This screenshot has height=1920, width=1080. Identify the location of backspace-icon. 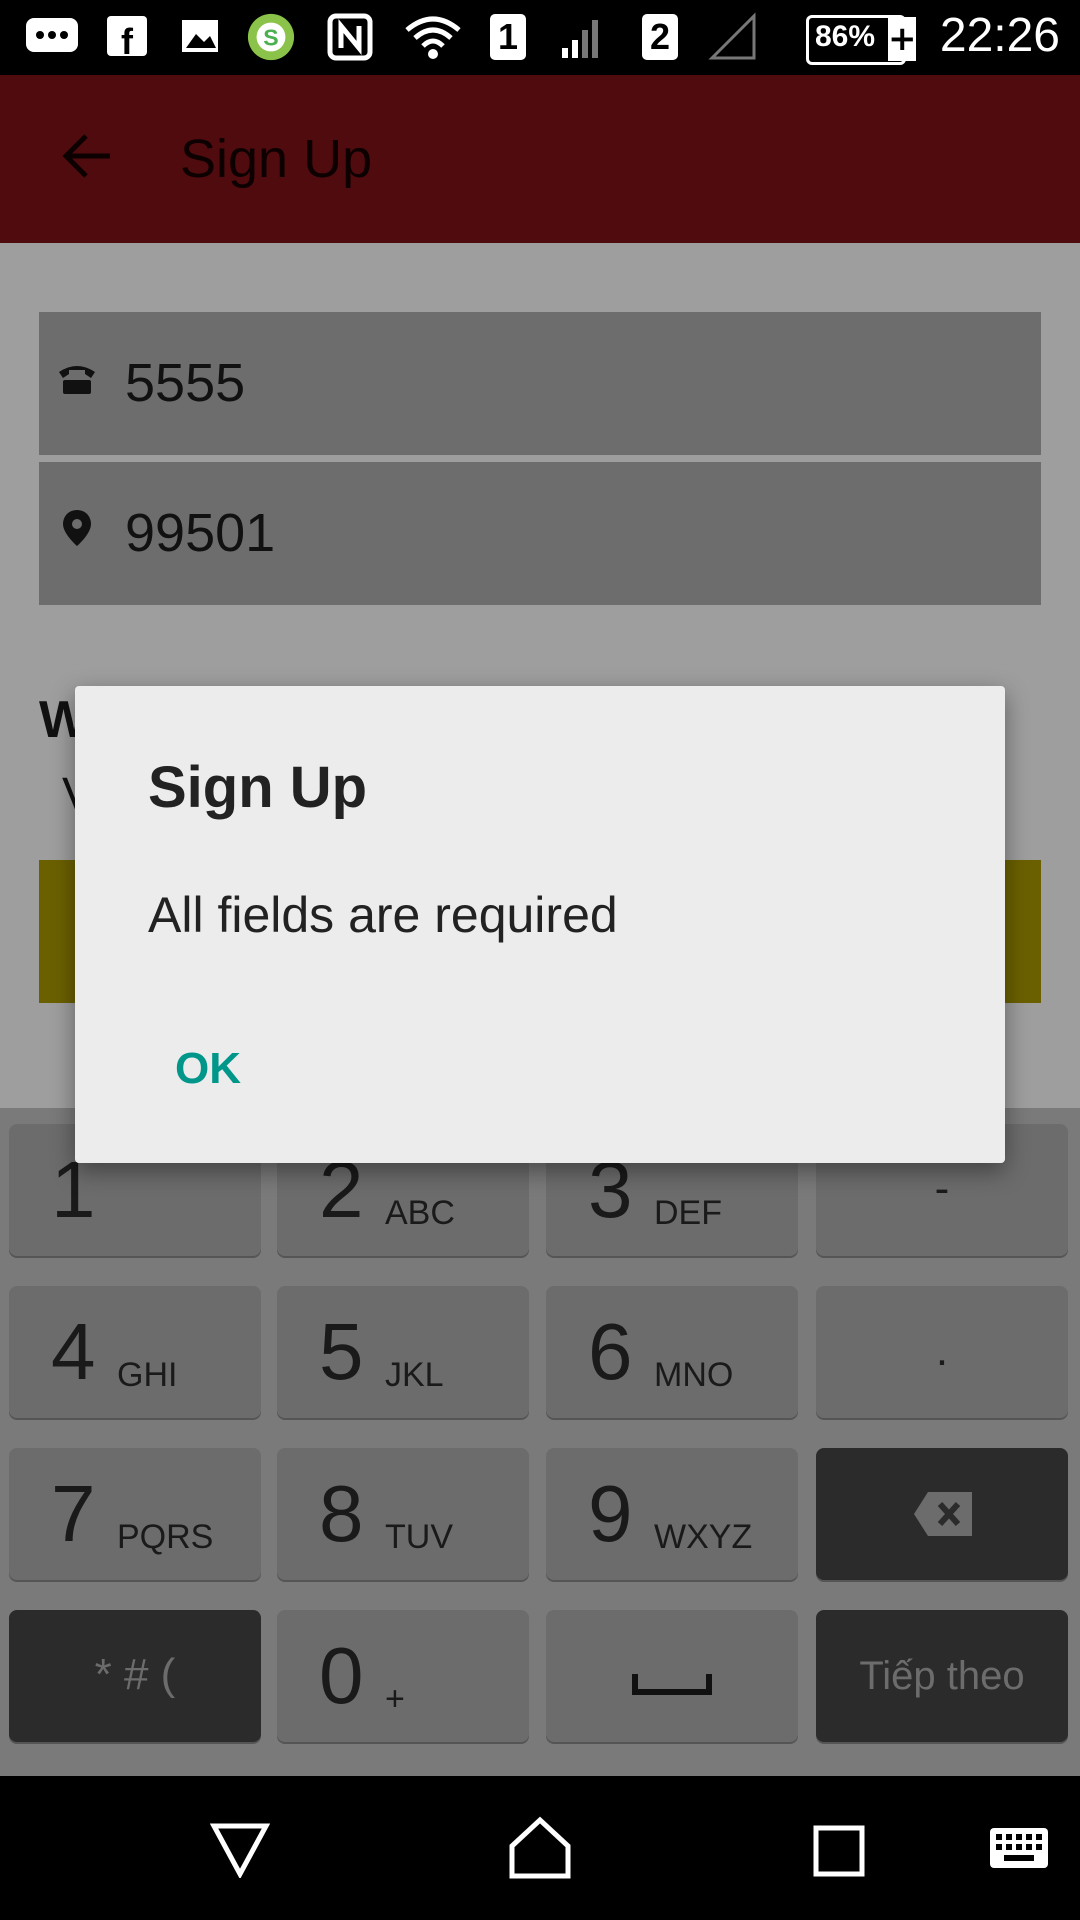
(943, 1514).